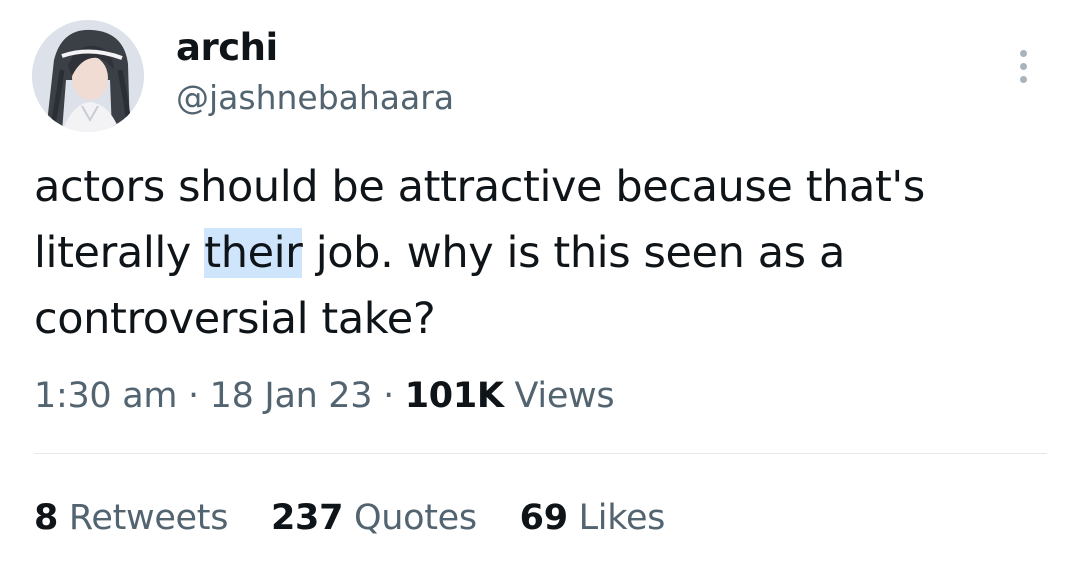 This screenshot has width=1077, height=576. Describe the element at coordinates (315, 98) in the screenshot. I see `user-handle: @jashnebahaara` at that location.